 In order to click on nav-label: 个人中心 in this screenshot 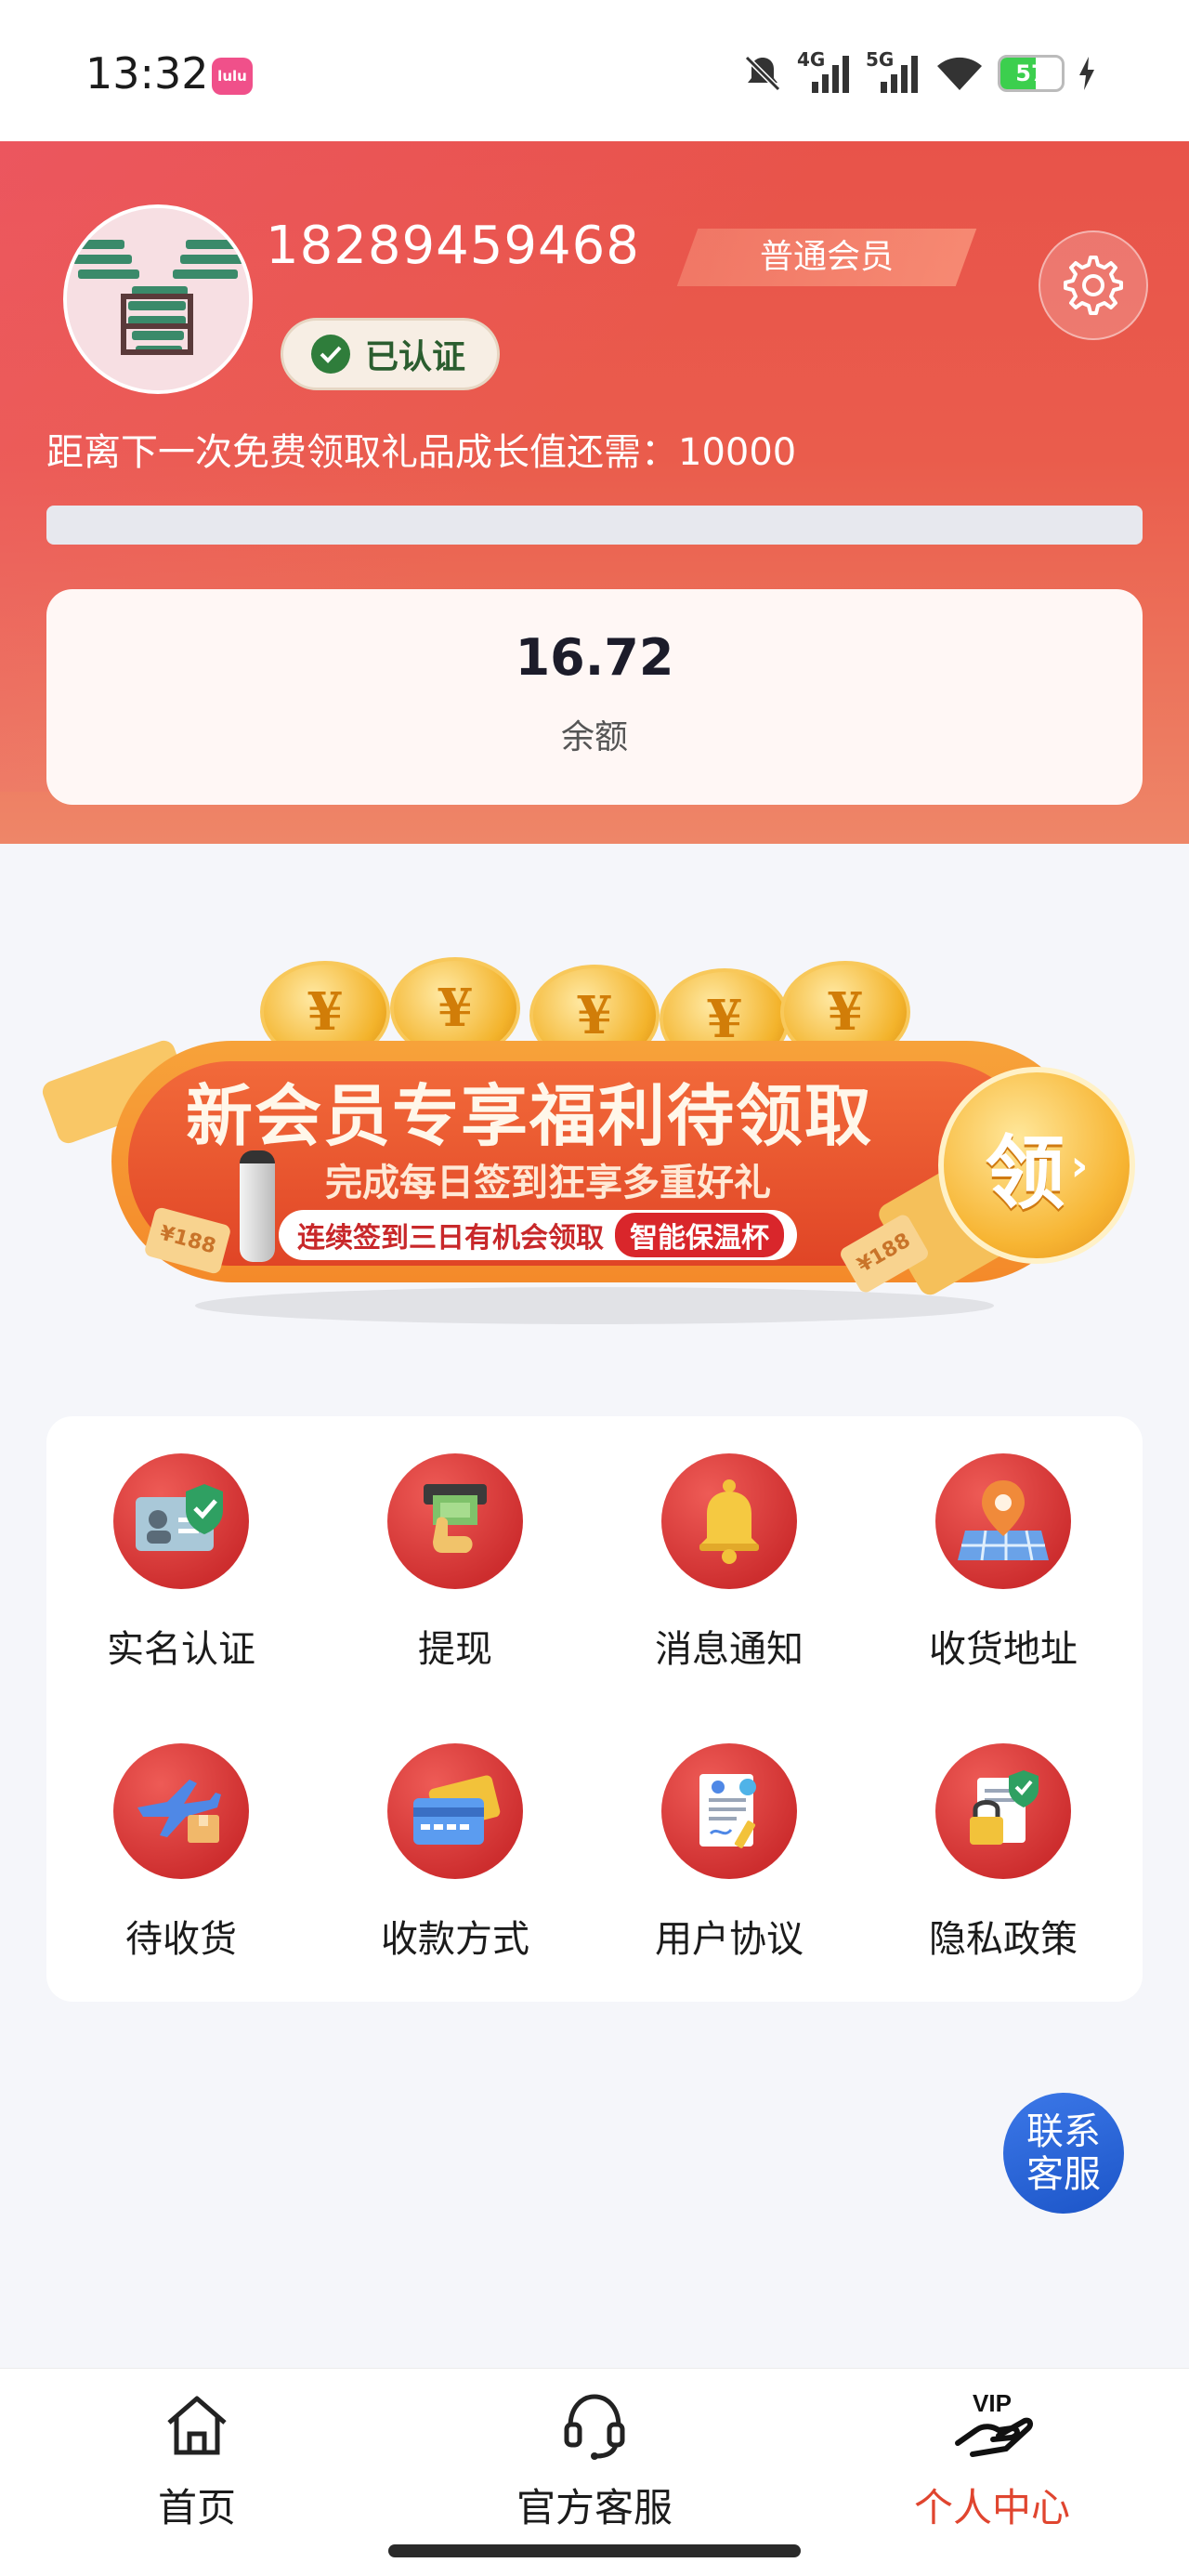, I will do `click(991, 2507)`.